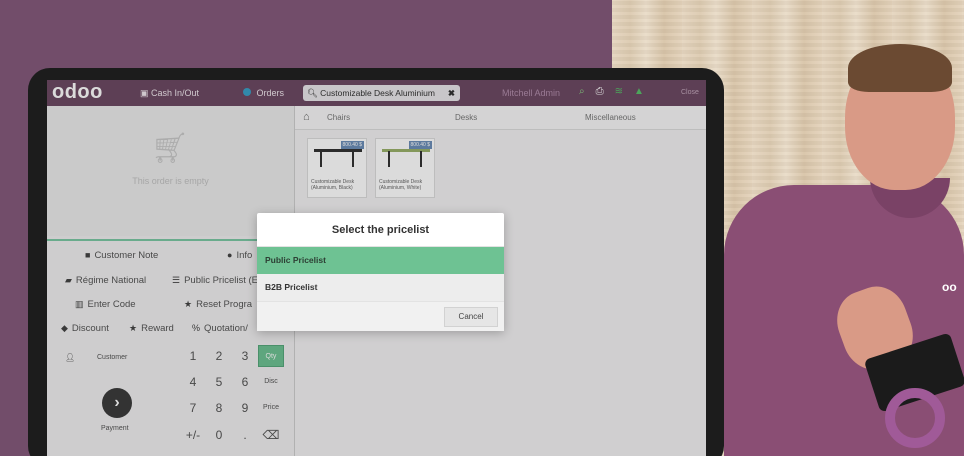  Describe the element at coordinates (380, 316) in the screenshot. I see `dialog-footer: Cancel` at that location.